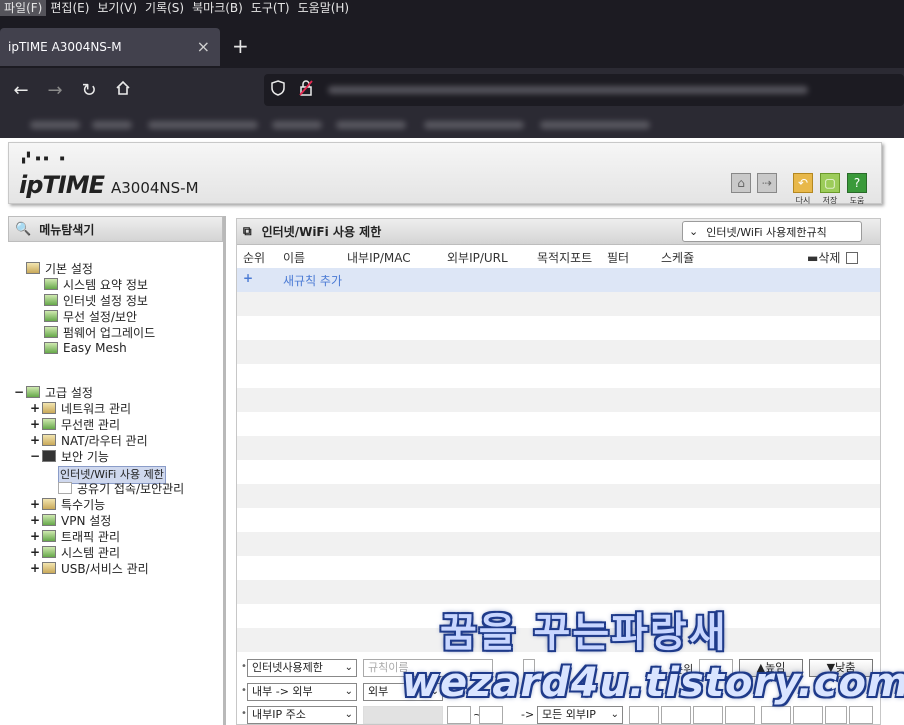  What do you see at coordinates (767, 183) in the screenshot?
I see `logout-icon: ⇢` at bounding box center [767, 183].